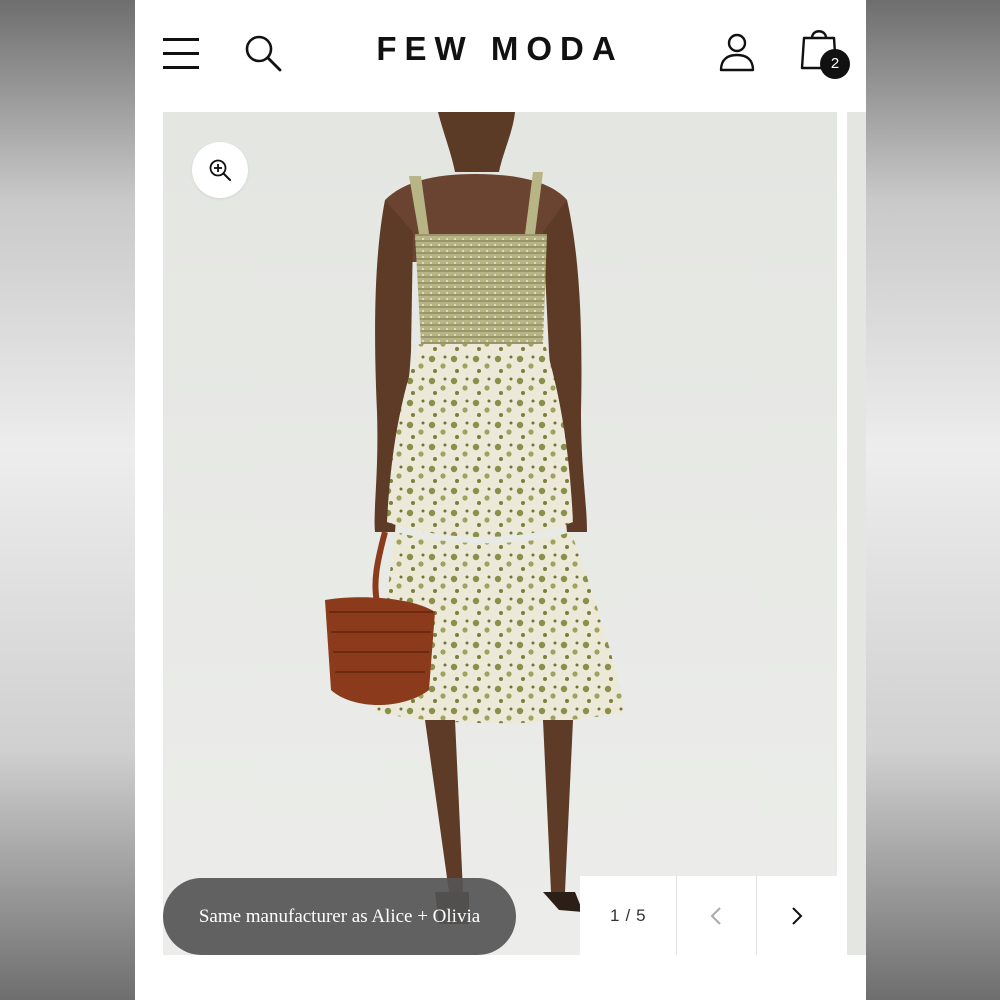 The image size is (1000, 1000). What do you see at coordinates (67, 500) in the screenshot?
I see `backdrop-left` at bounding box center [67, 500].